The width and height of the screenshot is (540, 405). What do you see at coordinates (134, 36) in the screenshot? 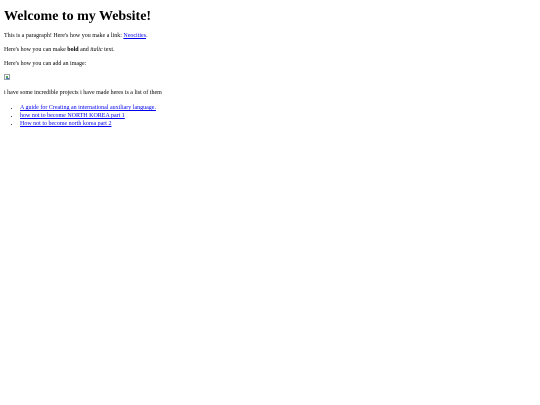
I see `neocities-link: Neocities` at bounding box center [134, 36].